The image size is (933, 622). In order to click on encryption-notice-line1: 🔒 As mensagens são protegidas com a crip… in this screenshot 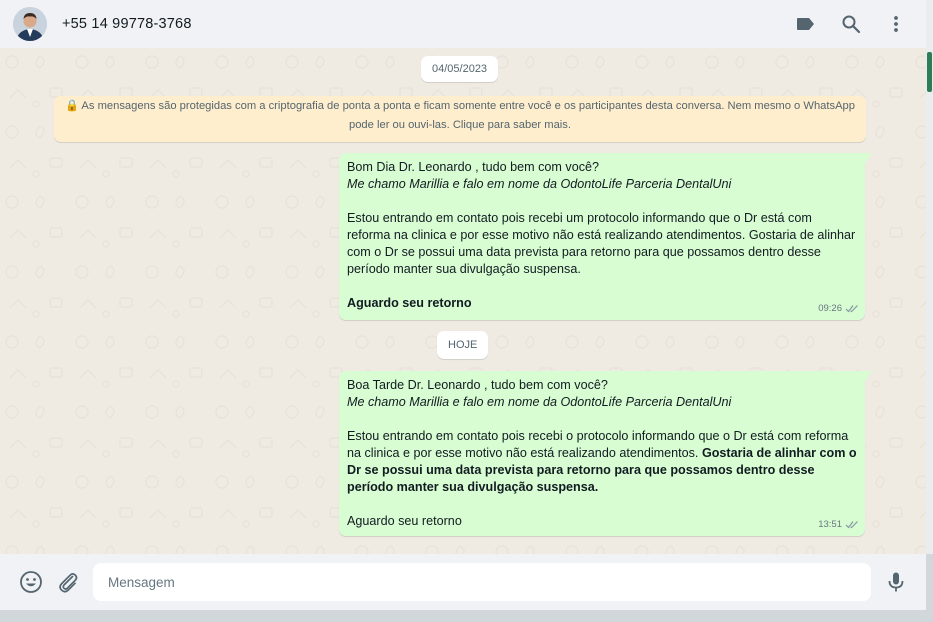, I will do `click(459, 106)`.